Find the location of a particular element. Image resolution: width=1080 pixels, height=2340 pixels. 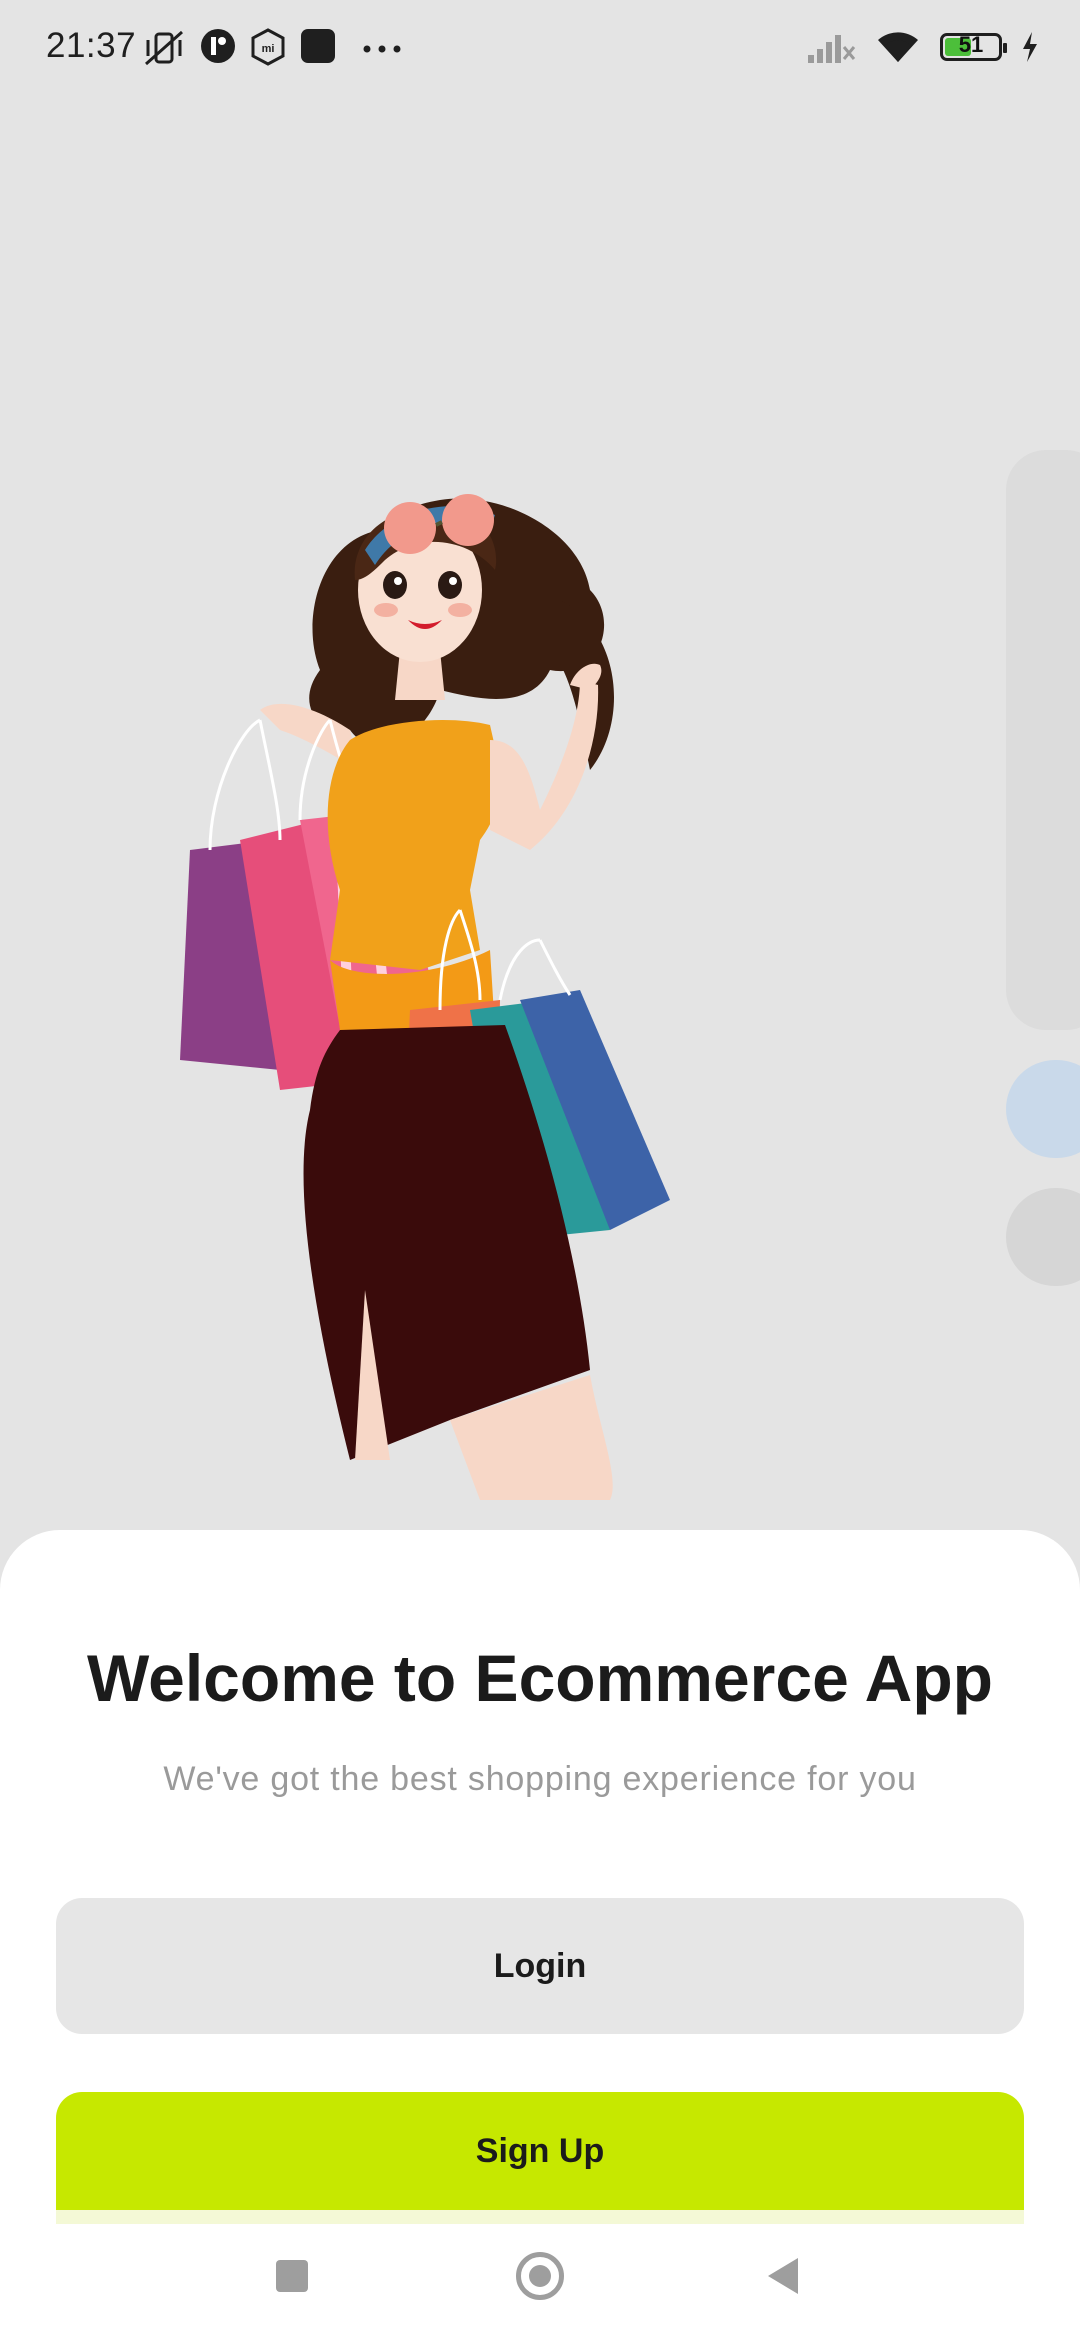

status-bar: 21:37 mi 51 is located at coordinates (540, 50).